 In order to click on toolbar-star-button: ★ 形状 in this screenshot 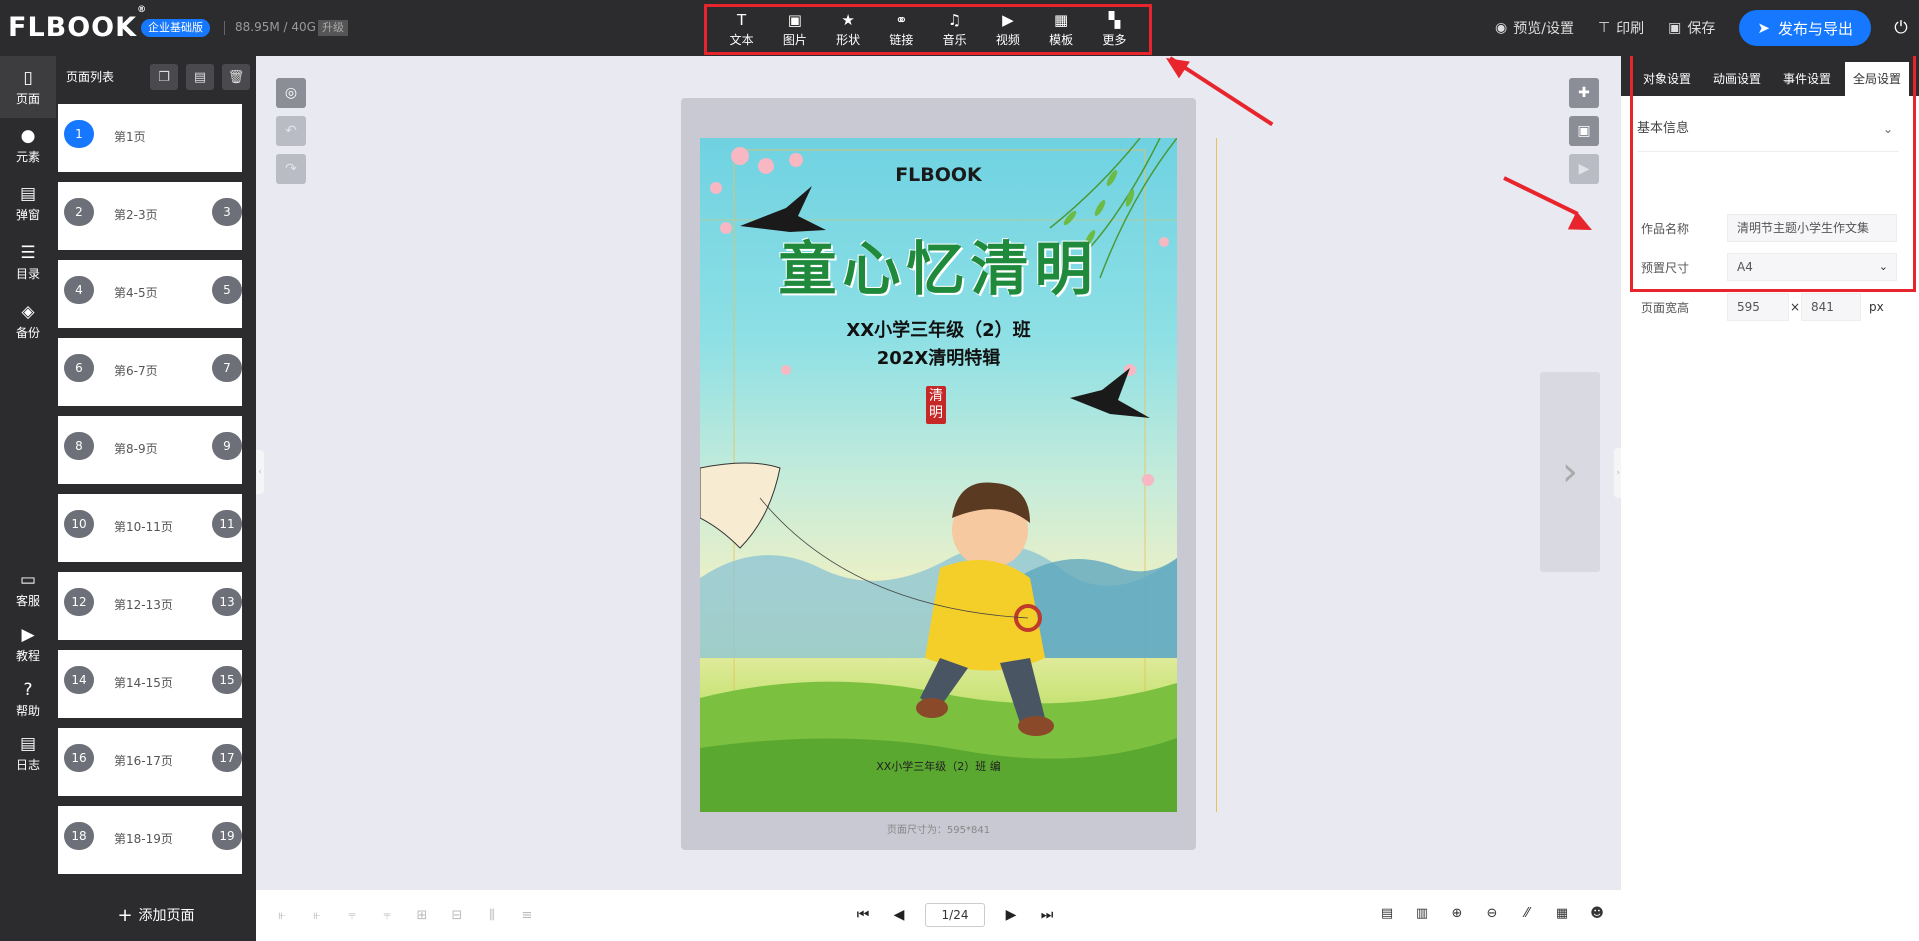, I will do `click(848, 29)`.